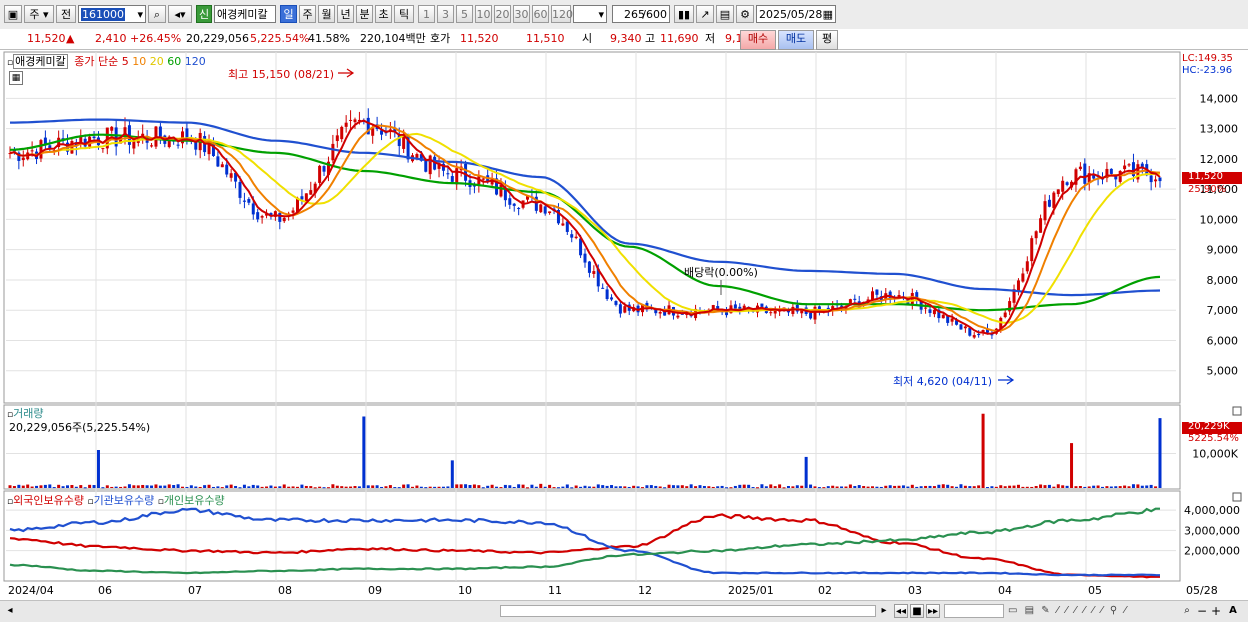 The image size is (1248, 622). I want to click on first-icon: ◂◂, so click(901, 611).